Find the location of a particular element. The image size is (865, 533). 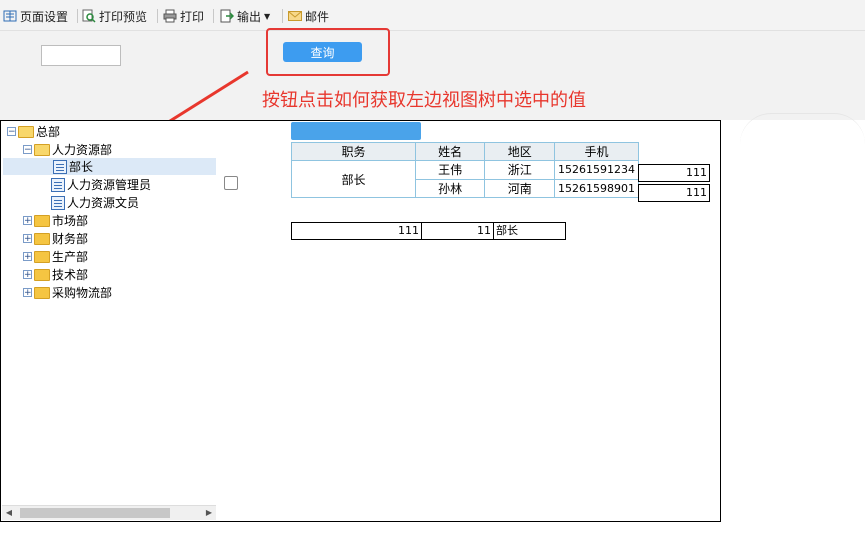

print-label: 打印 is located at coordinates (192, 16).